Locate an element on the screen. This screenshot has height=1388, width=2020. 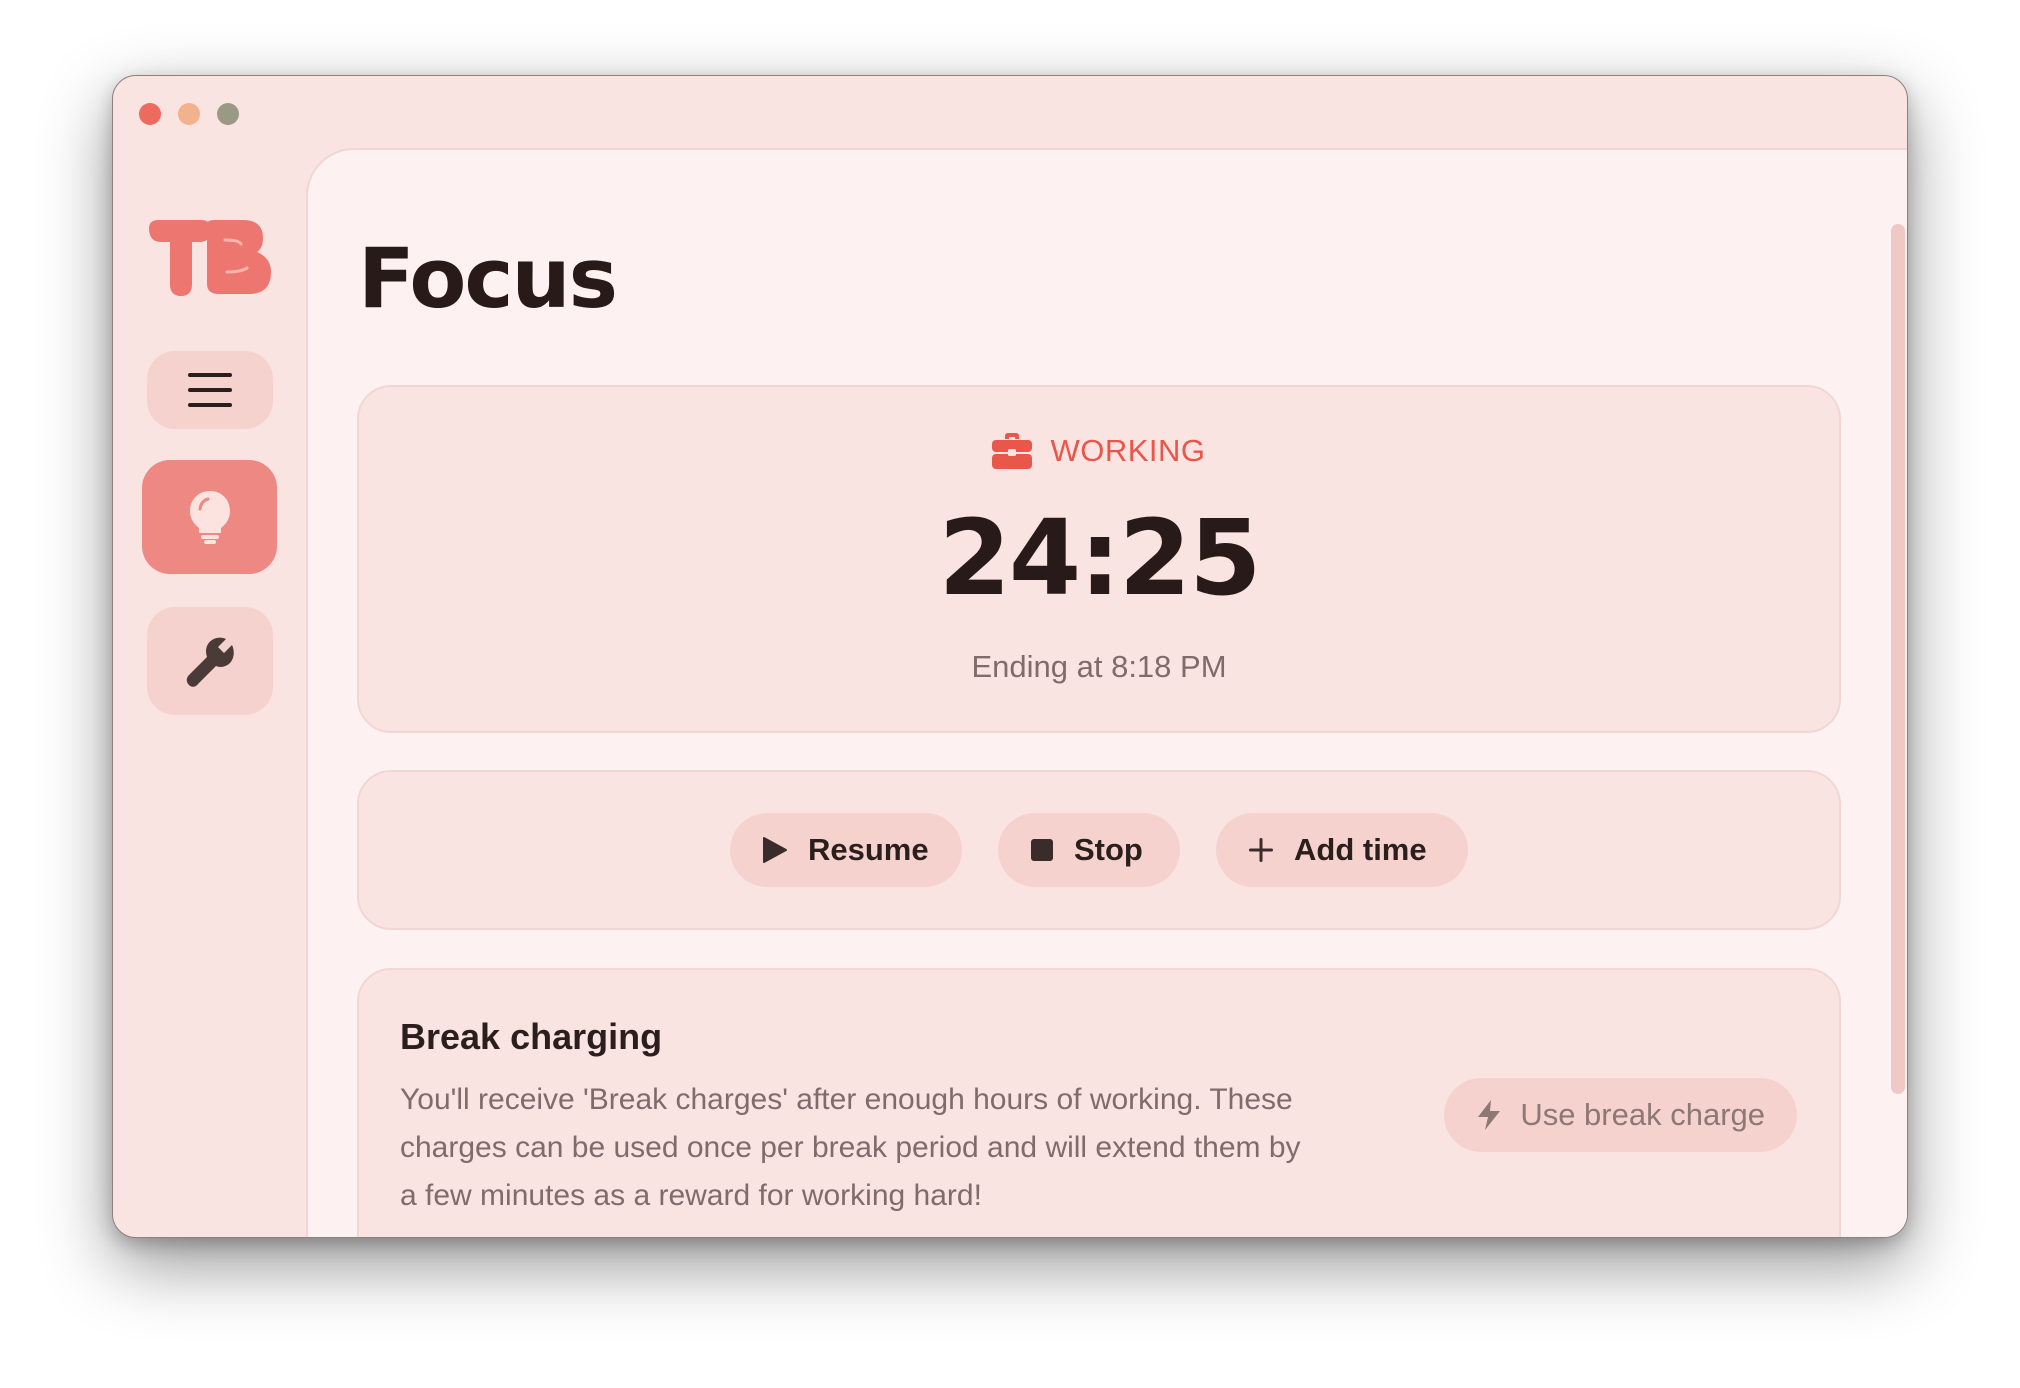
stop-button: Stop is located at coordinates (1089, 850).